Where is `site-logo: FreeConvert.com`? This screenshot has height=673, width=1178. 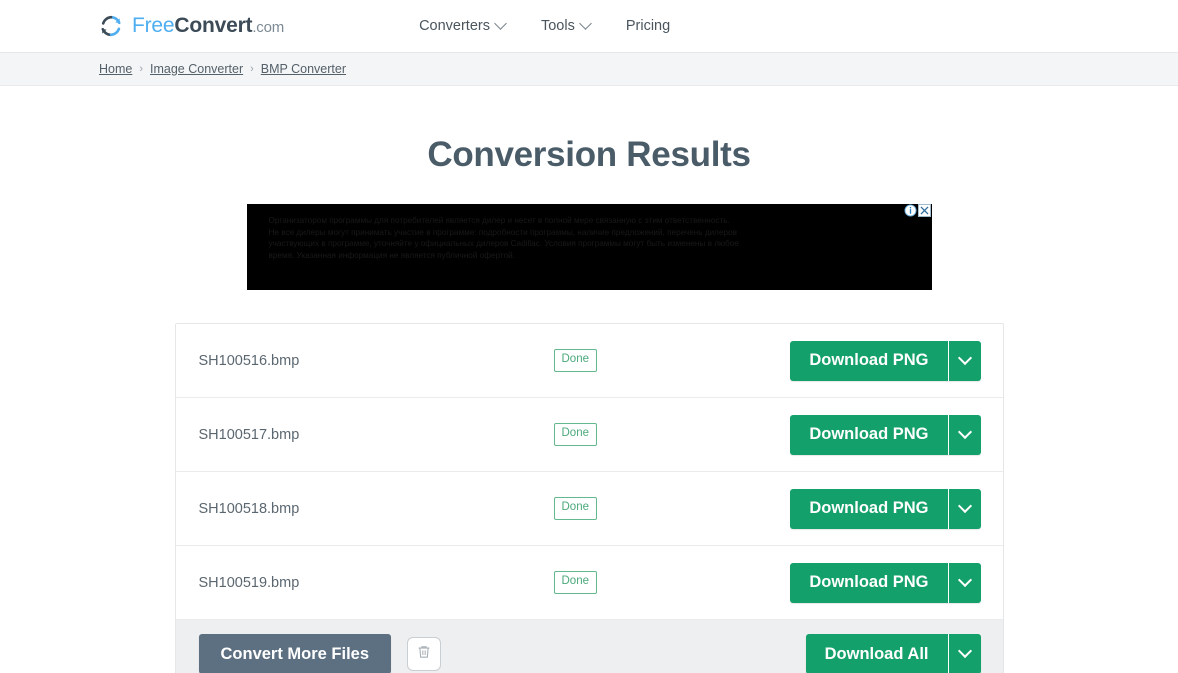
site-logo: FreeConvert.com is located at coordinates (191, 26).